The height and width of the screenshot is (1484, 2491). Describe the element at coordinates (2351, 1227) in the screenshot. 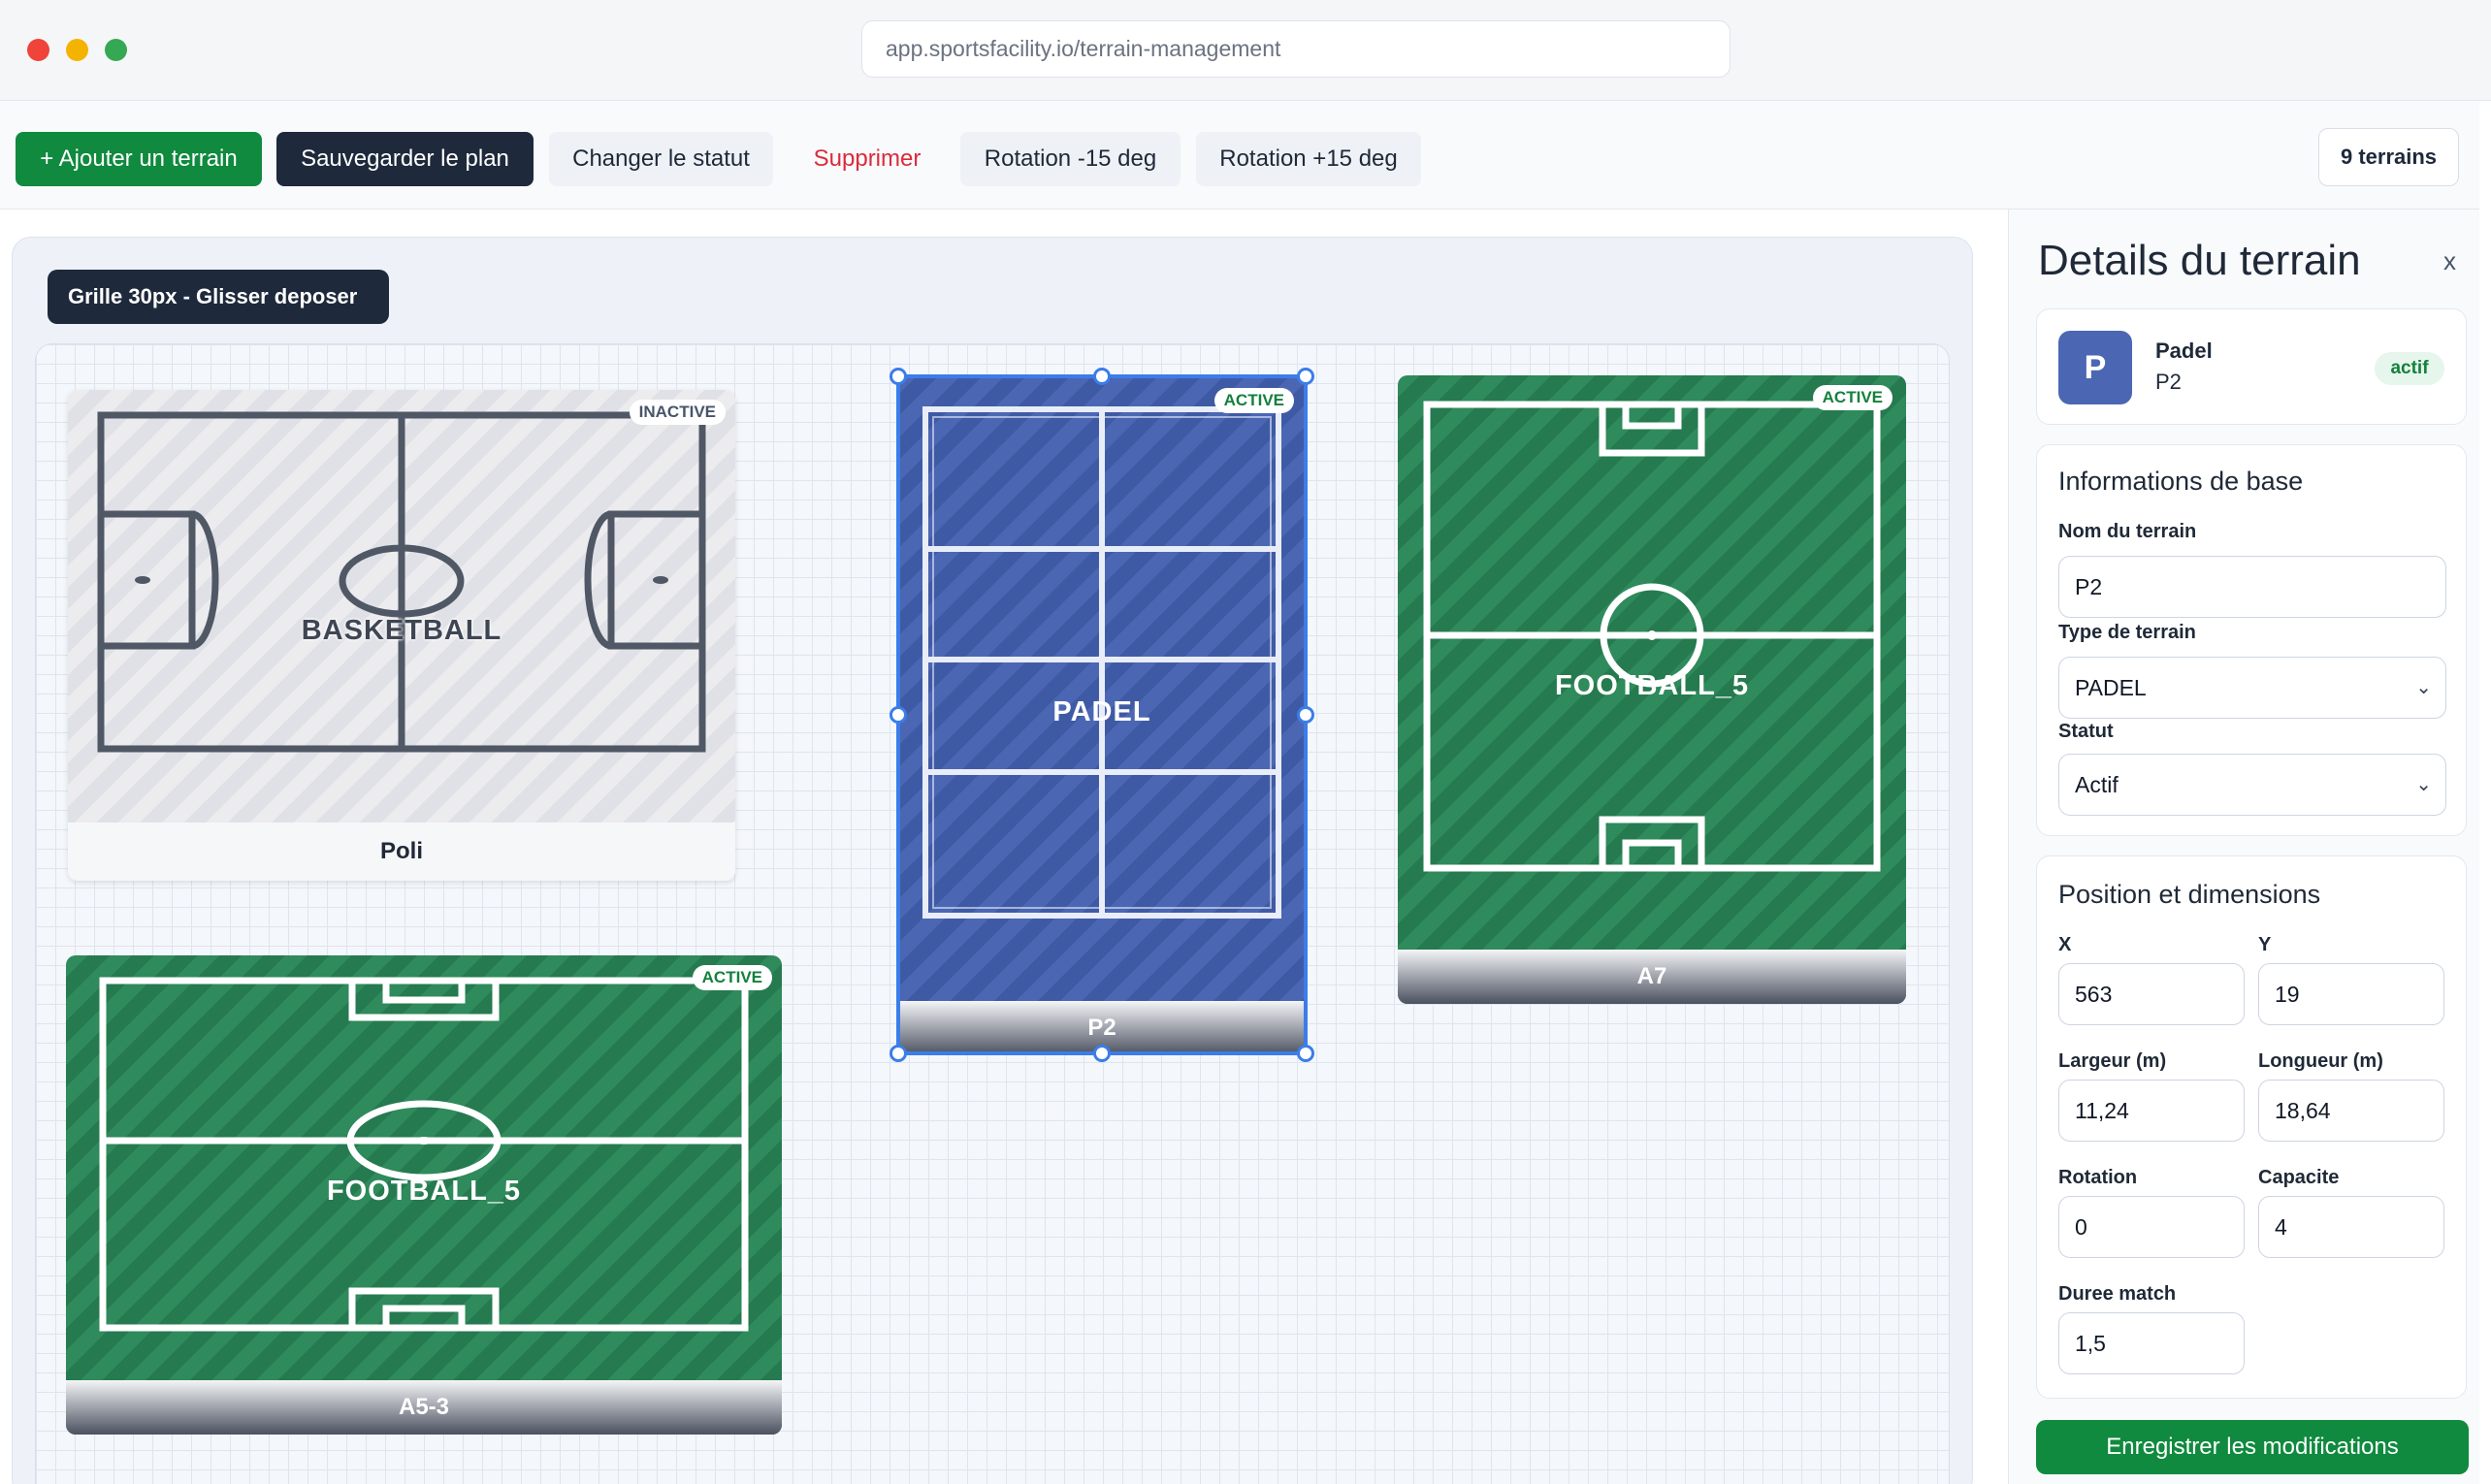

I see `capacity-input: 4` at that location.